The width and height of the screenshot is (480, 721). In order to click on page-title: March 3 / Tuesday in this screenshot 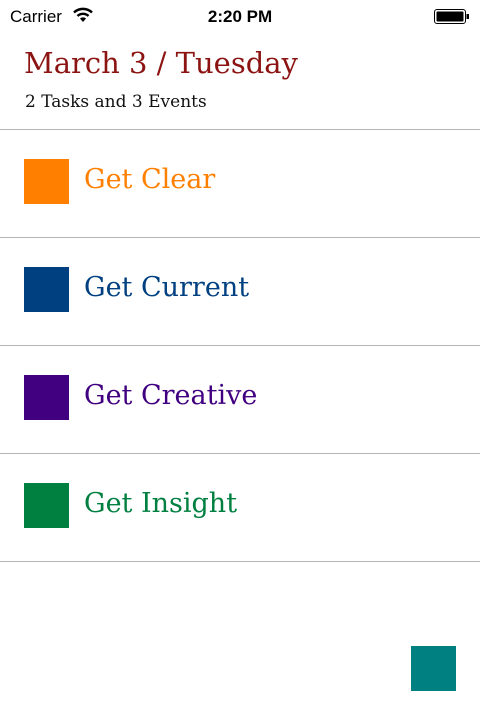, I will do `click(161, 63)`.